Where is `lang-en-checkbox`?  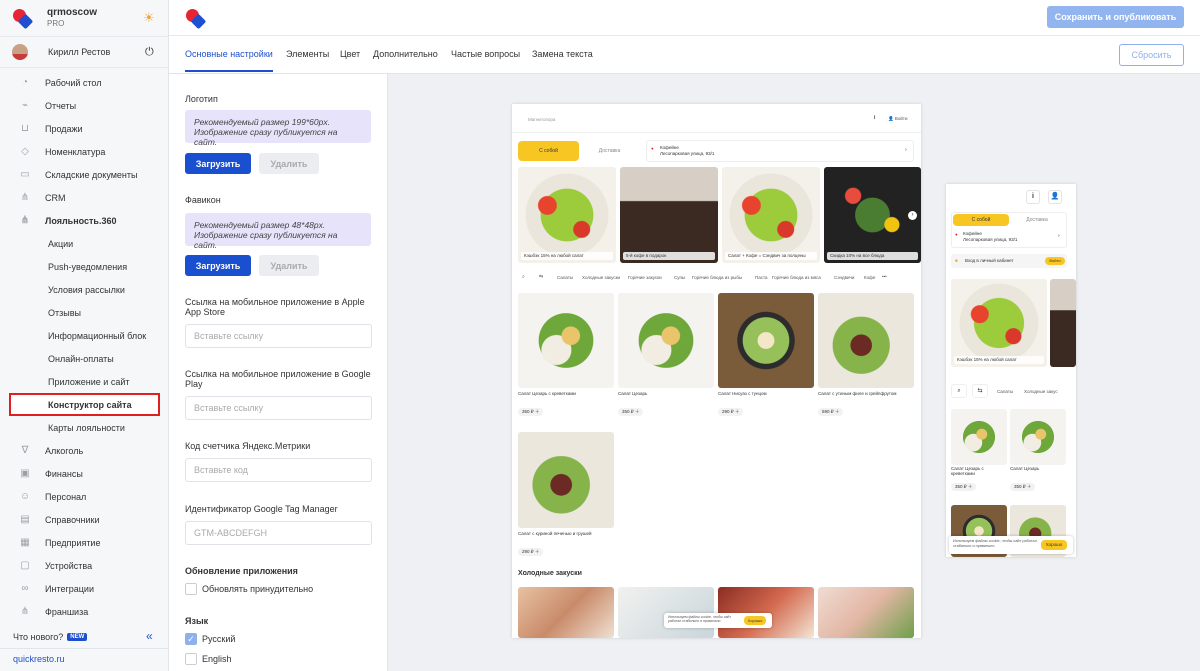 lang-en-checkbox is located at coordinates (191, 659).